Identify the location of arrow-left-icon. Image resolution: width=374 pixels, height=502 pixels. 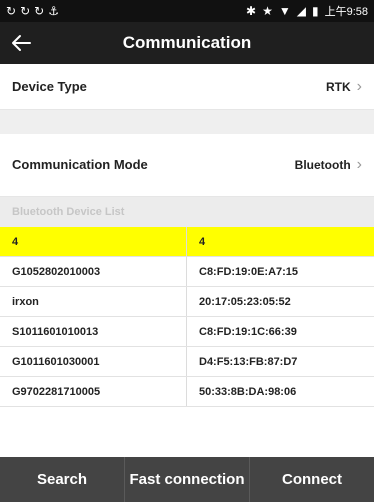
(21, 43).